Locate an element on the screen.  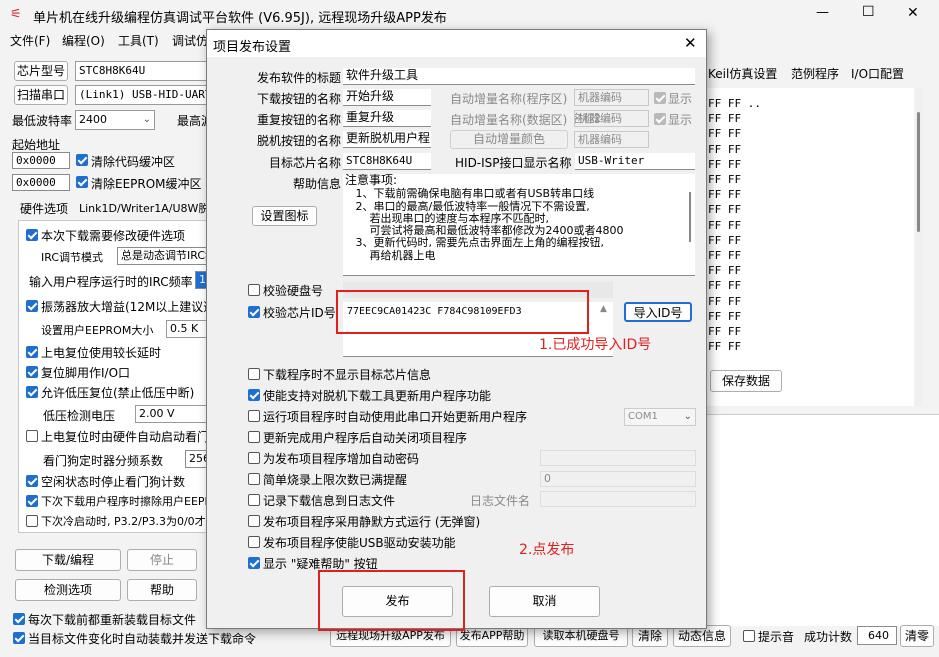
erase-eeprom-checkbox is located at coordinates (32, 501).